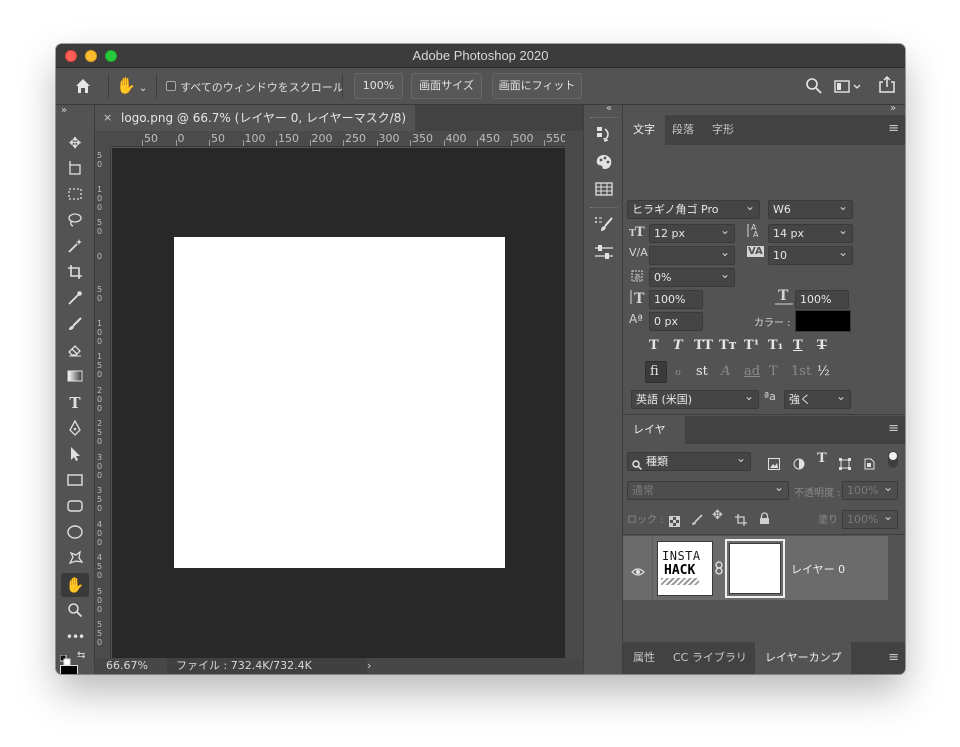 Image resolution: width=960 pixels, height=747 pixels. I want to click on tab-properties: 属性, so click(644, 658).